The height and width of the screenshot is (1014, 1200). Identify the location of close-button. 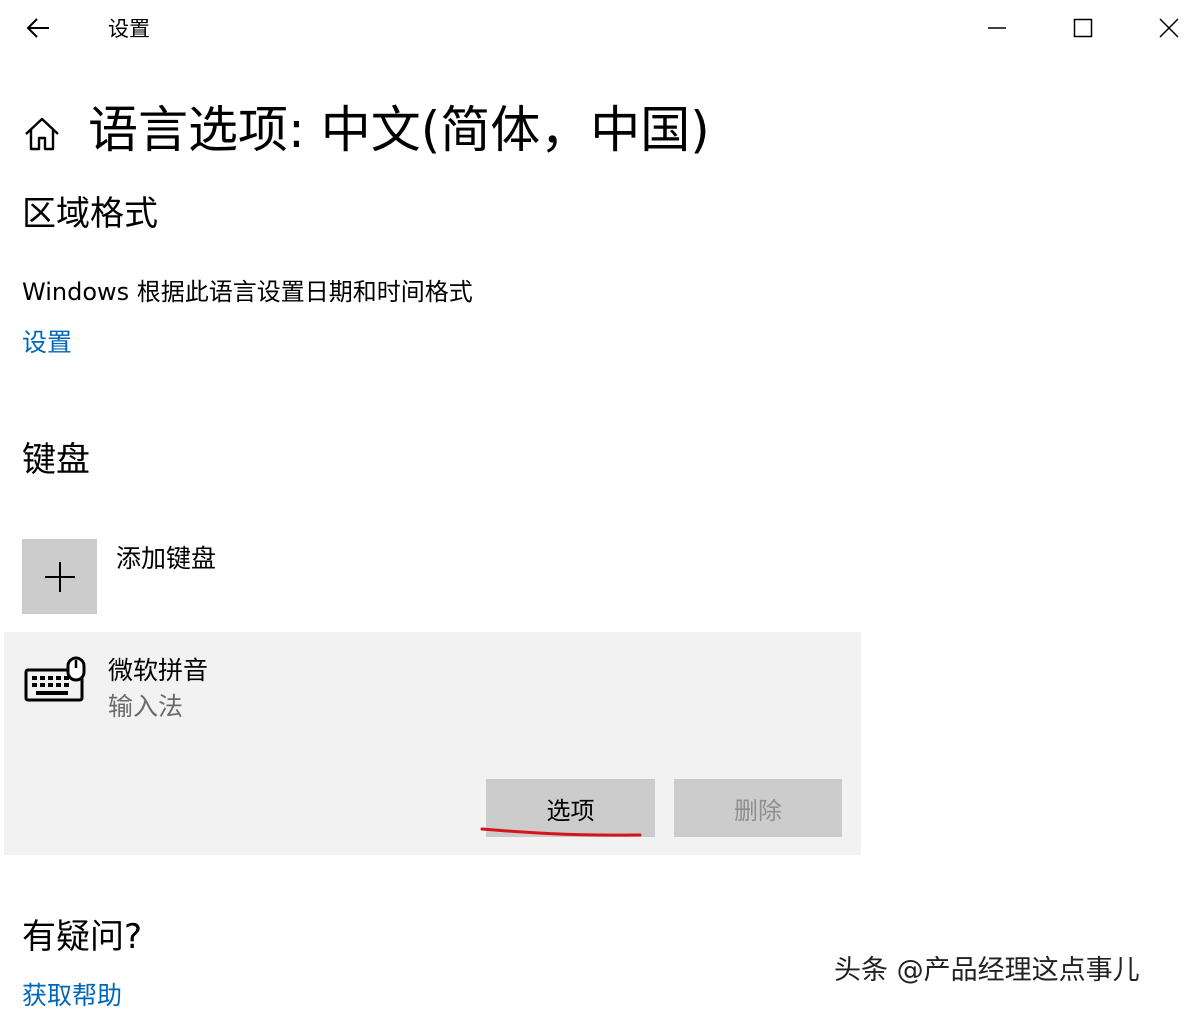
(1169, 28).